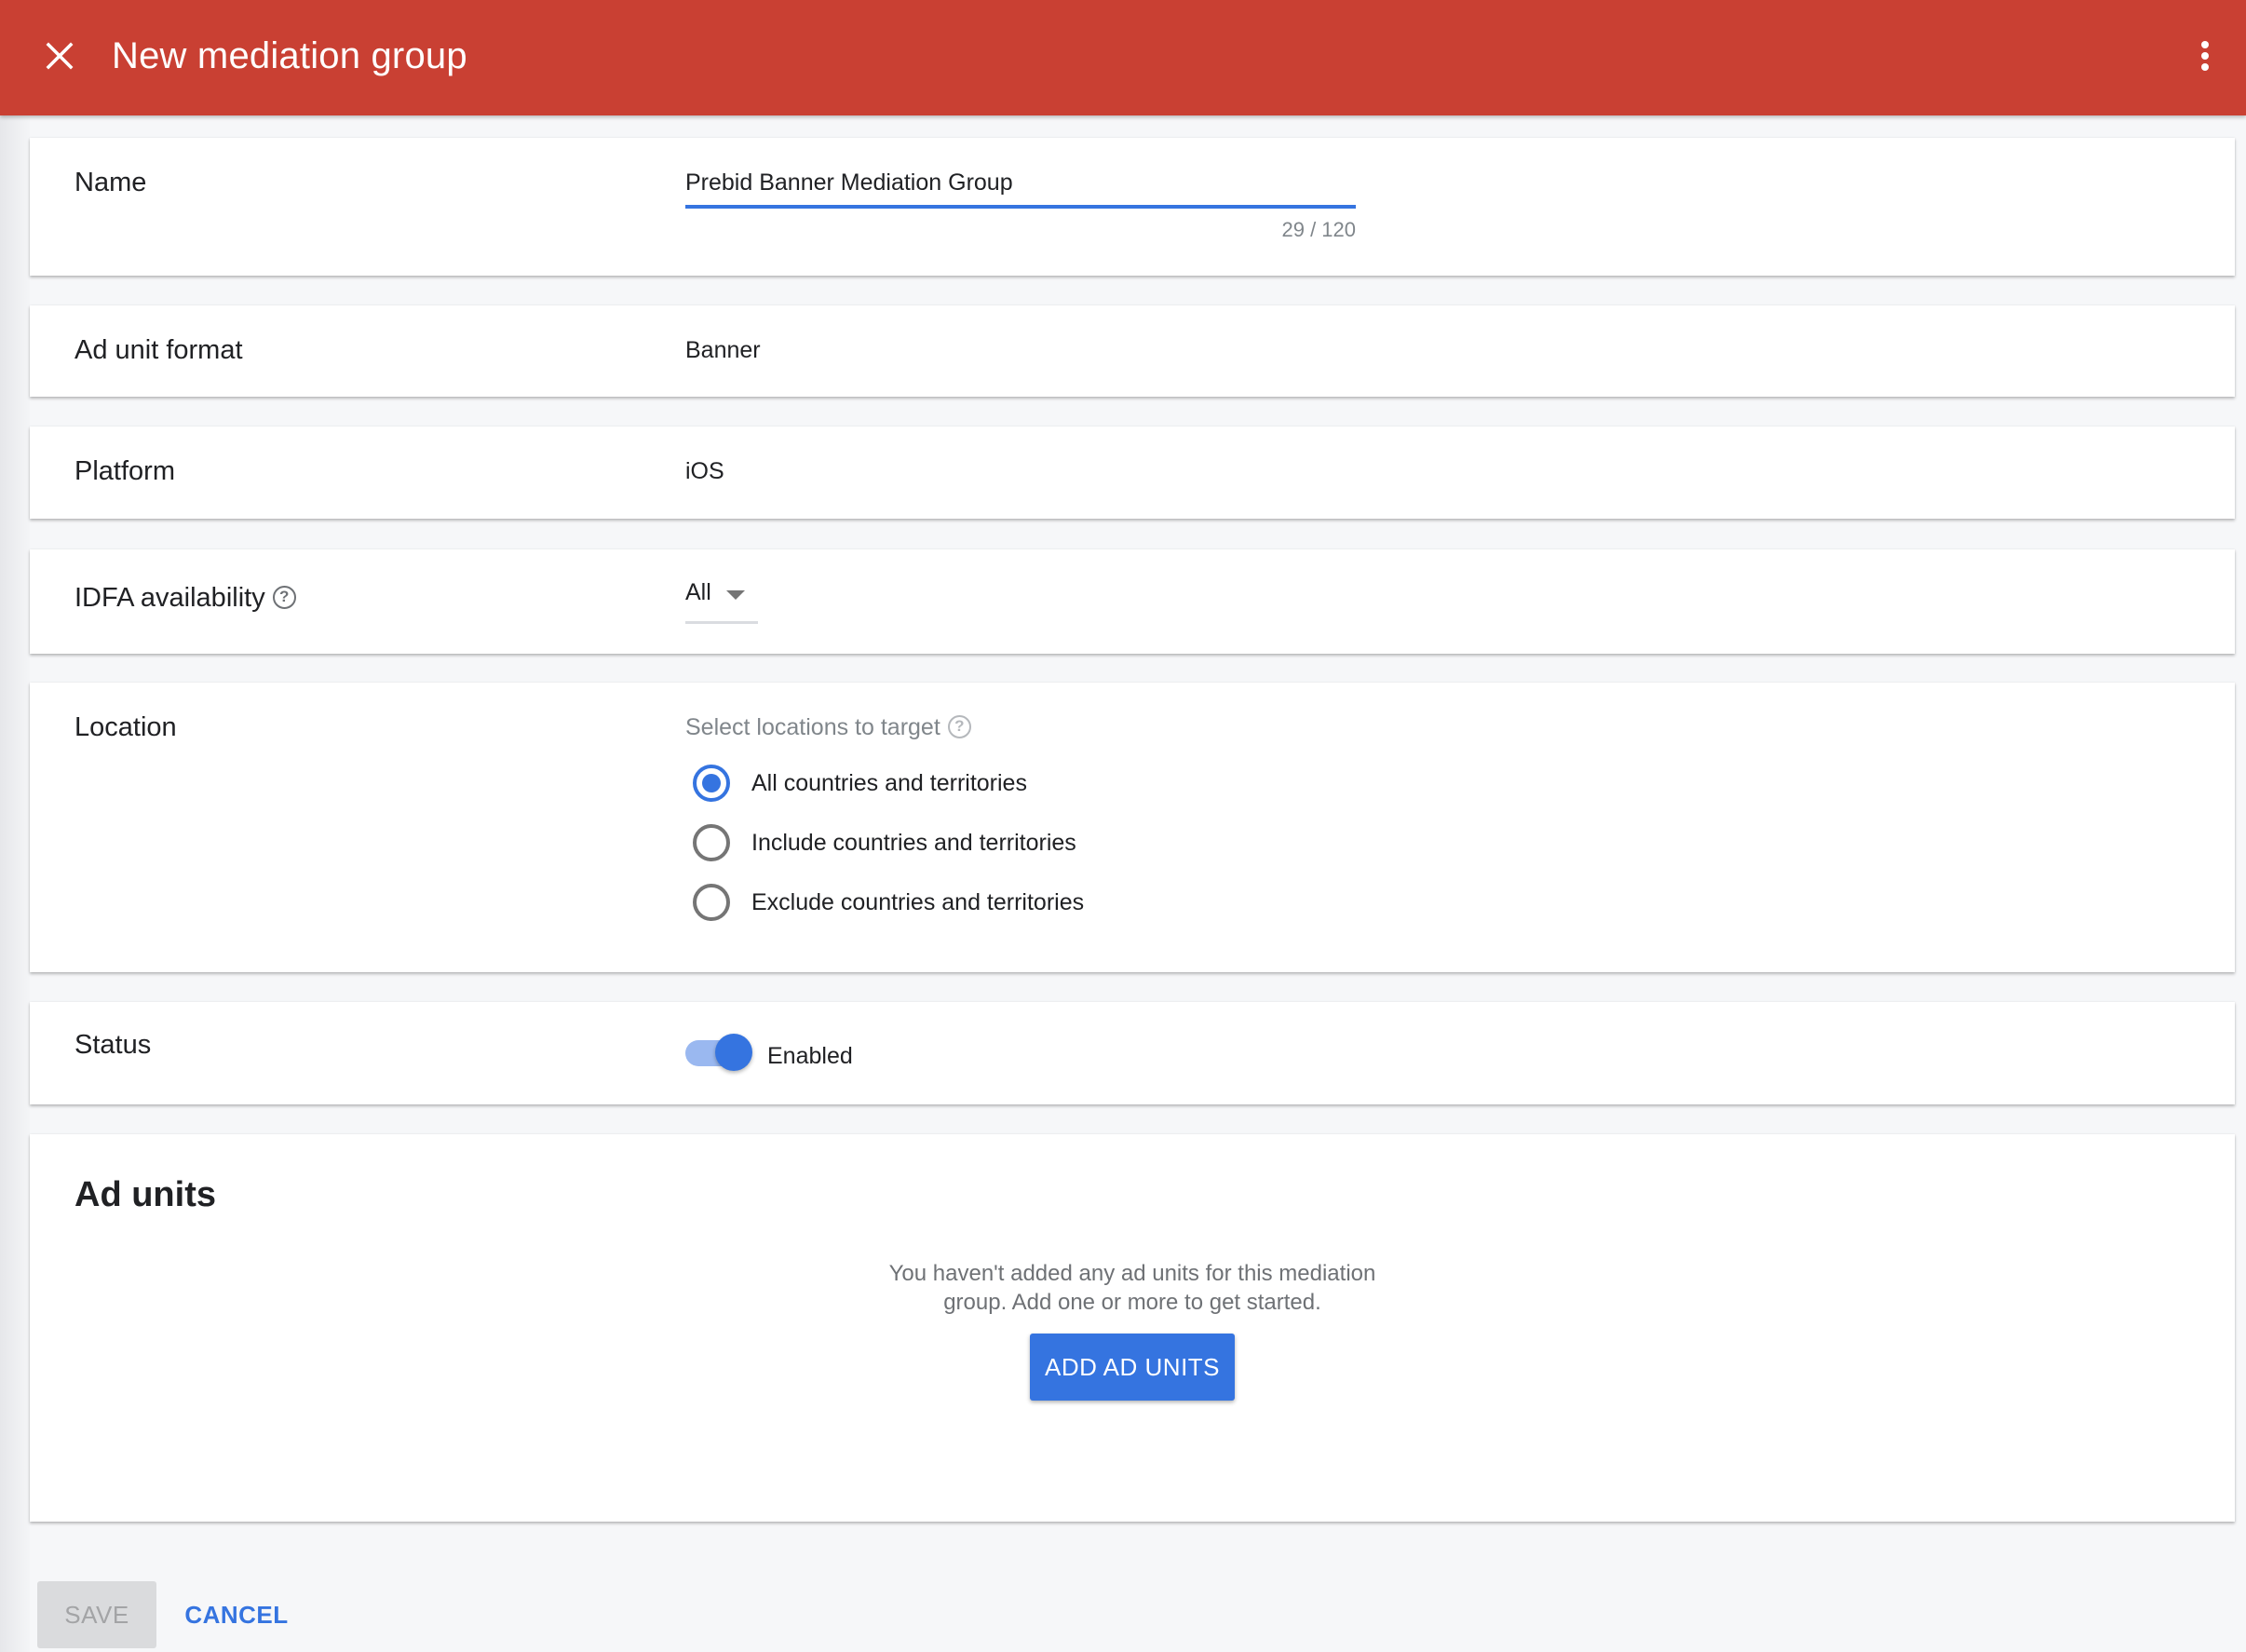  Describe the element at coordinates (723, 350) in the screenshot. I see `ad-unit-format-value: Banner` at that location.